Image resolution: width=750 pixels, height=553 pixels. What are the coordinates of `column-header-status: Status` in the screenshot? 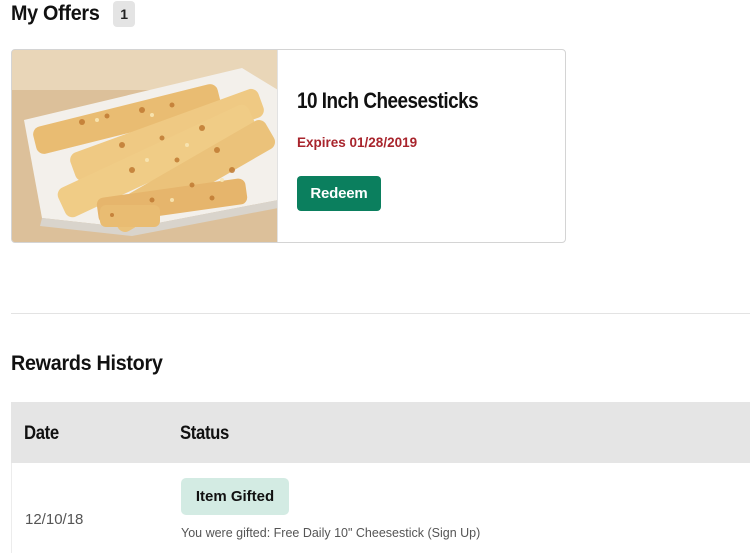 It's located at (204, 433).